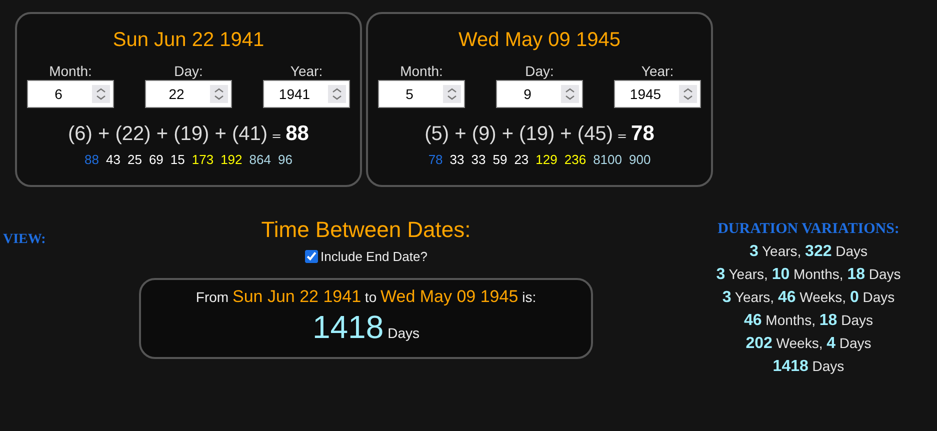  I want to click on include-end-checkbox, so click(311, 256).